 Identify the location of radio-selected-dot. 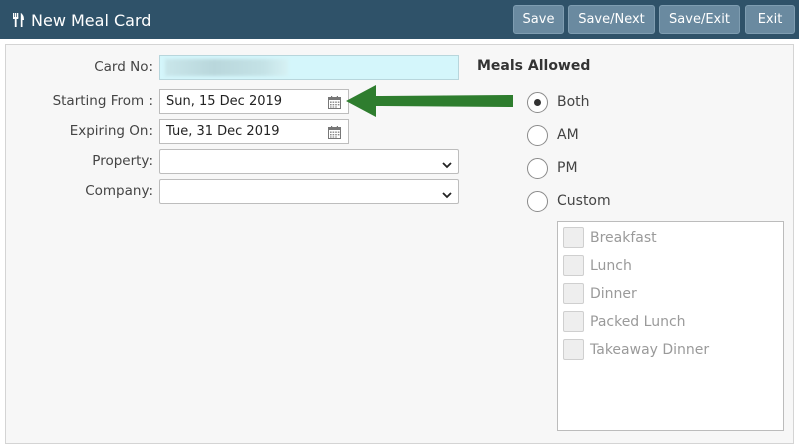
(537, 102).